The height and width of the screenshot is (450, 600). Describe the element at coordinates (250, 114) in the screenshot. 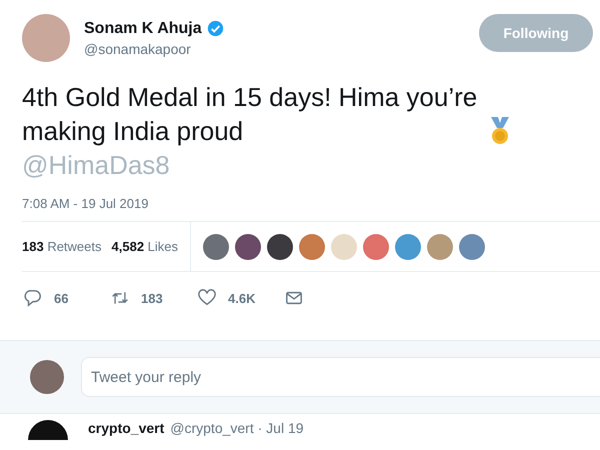

I see `tweet-text: 4th Gold Medal in 15 days! Hima you’re making India proud` at that location.